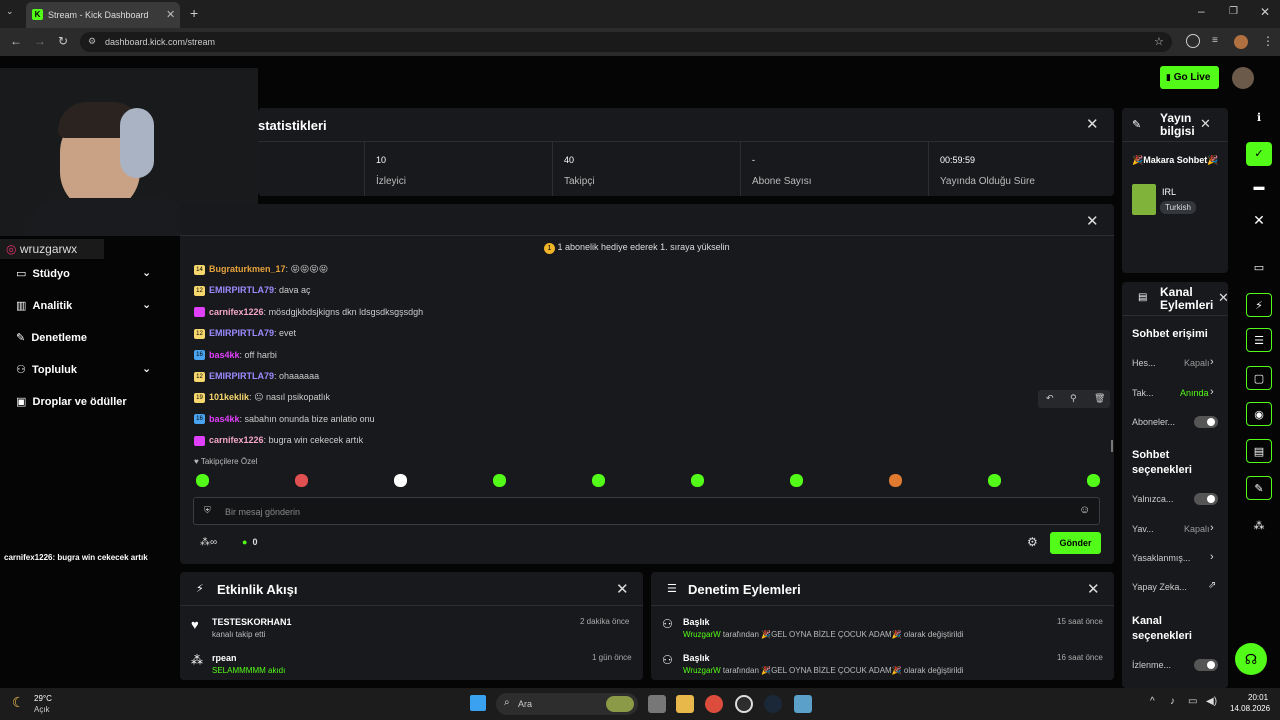 This screenshot has height=720, width=1280. I want to click on support-button: ☊, so click(1251, 659).